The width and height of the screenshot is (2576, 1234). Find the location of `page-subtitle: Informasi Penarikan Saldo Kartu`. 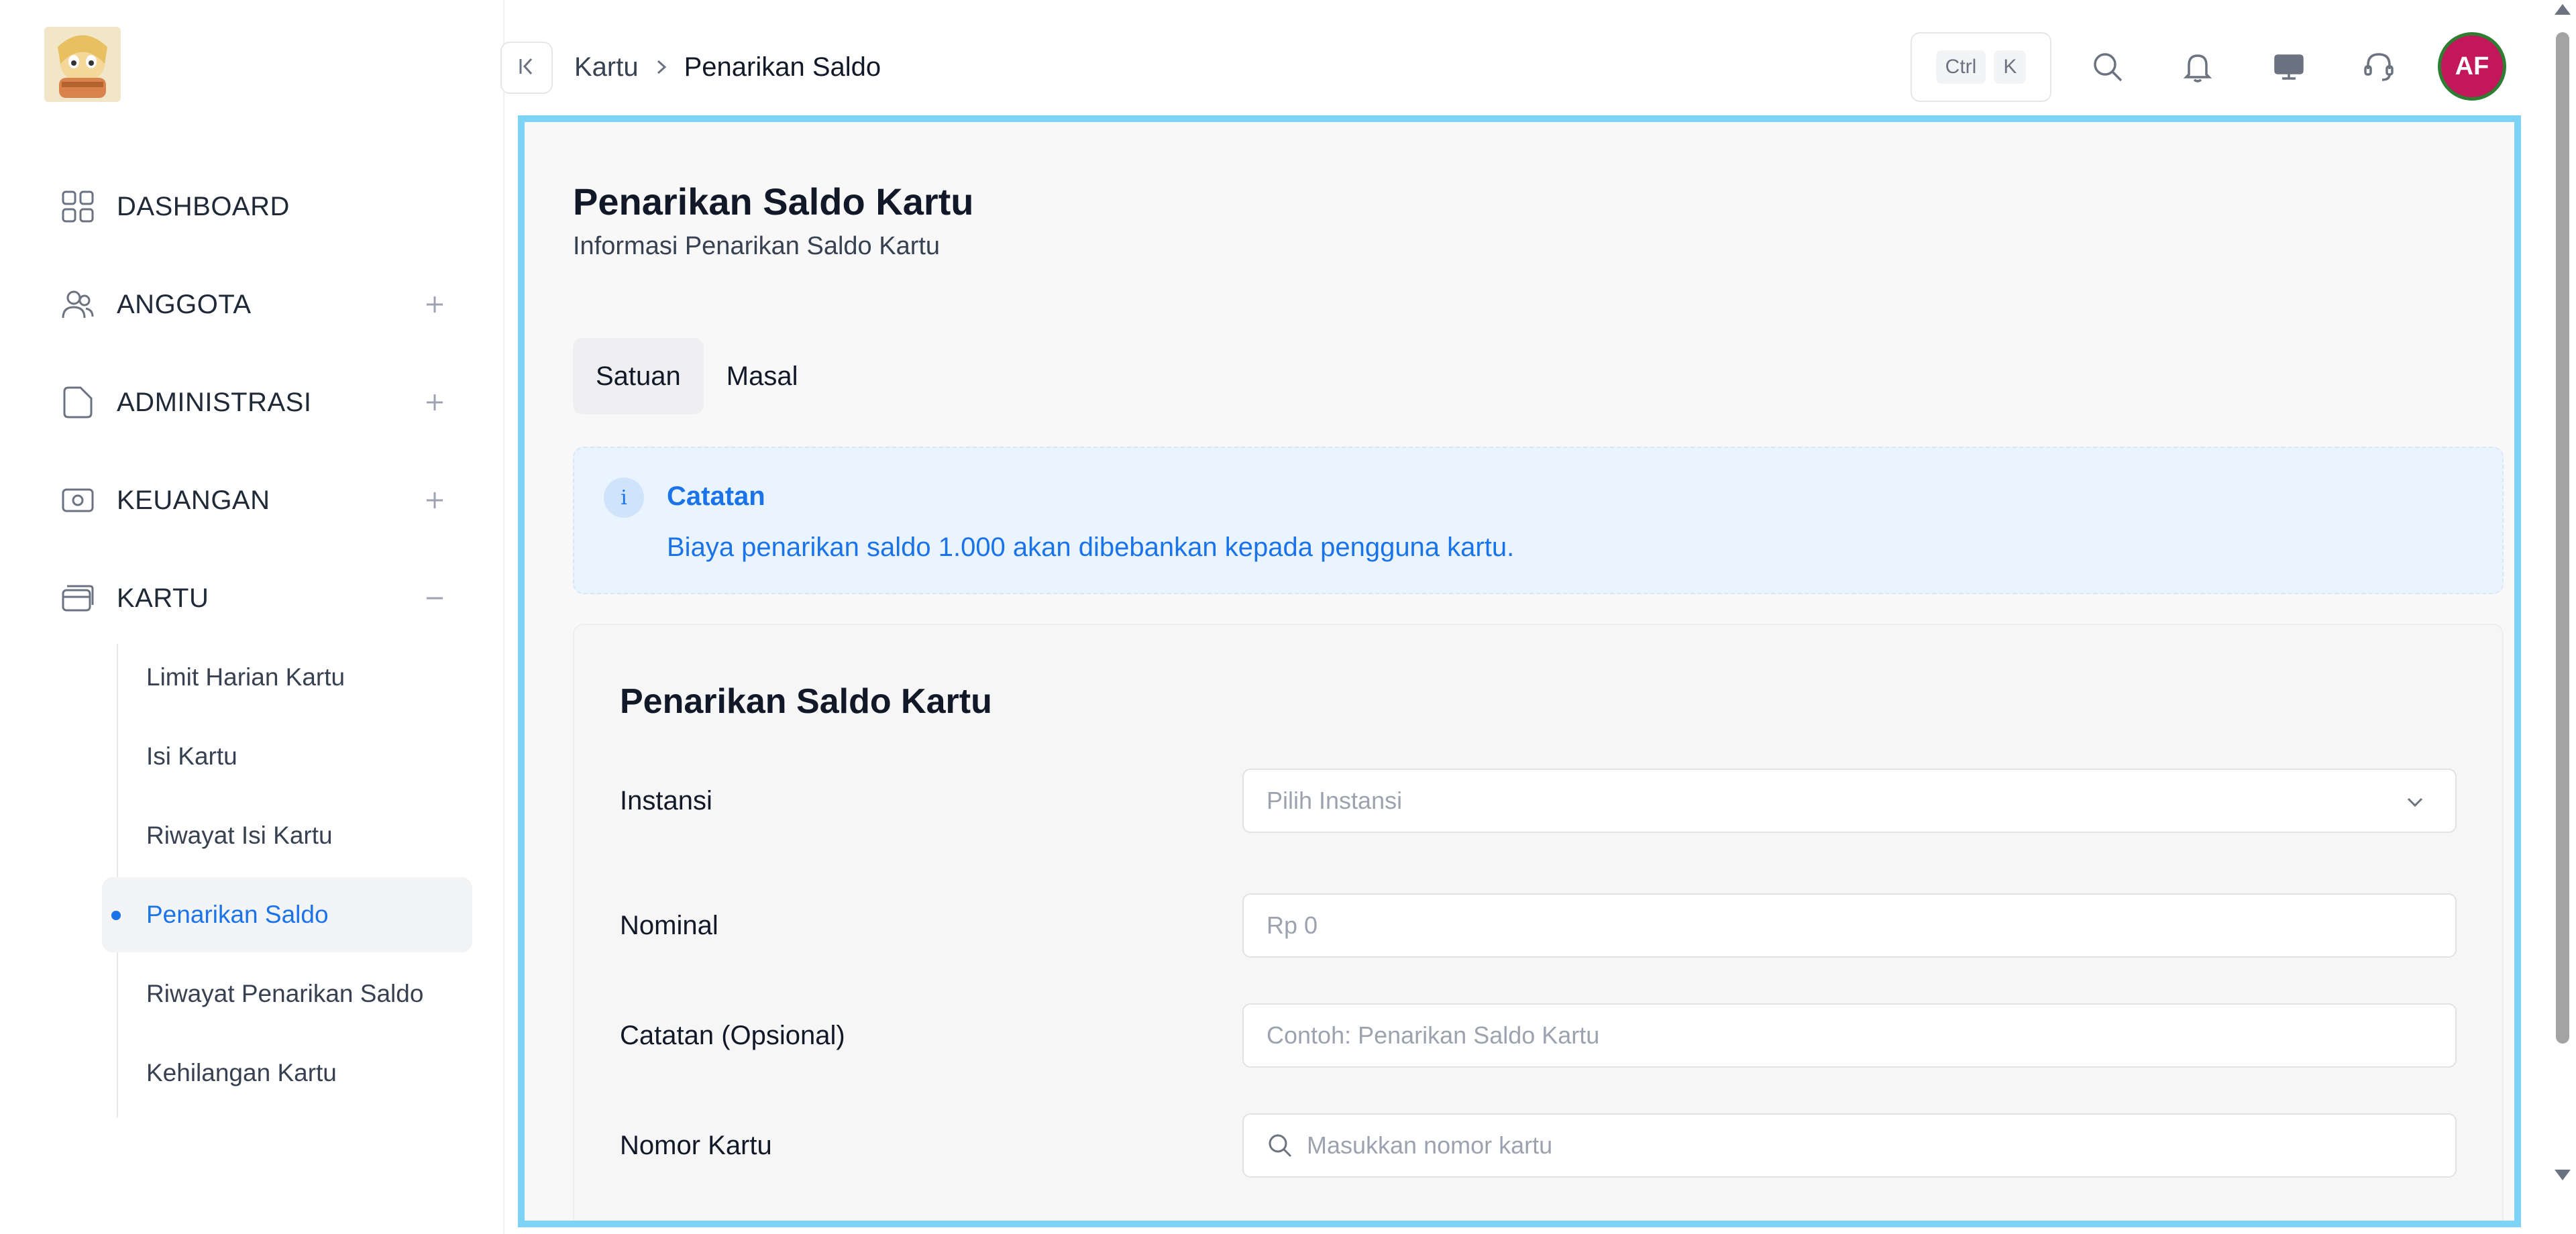

page-subtitle: Informasi Penarikan Saldo Kartu is located at coordinates (757, 246).